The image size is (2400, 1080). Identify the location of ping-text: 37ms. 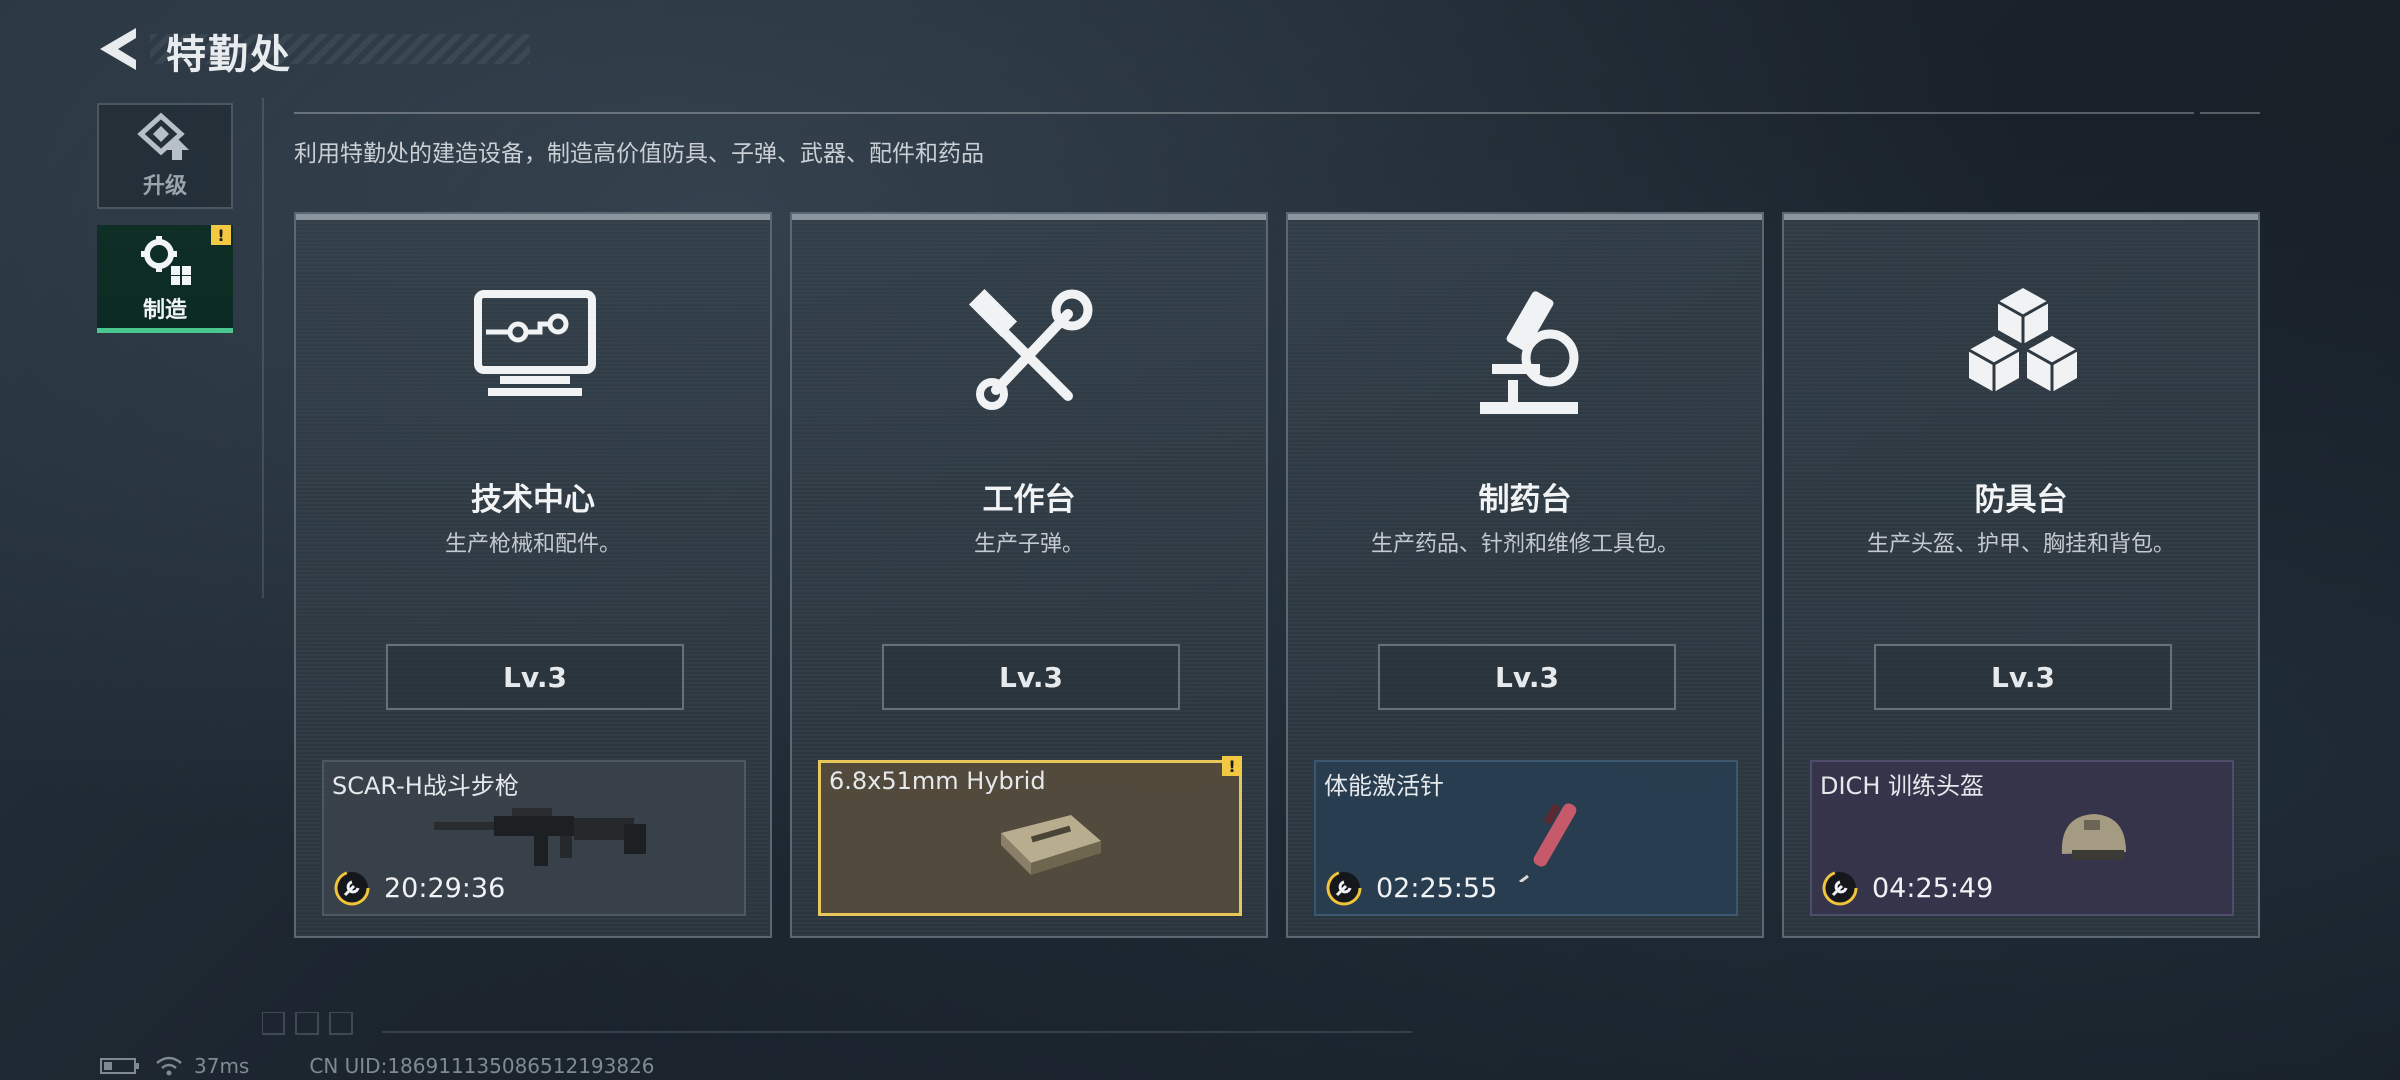
(222, 1066).